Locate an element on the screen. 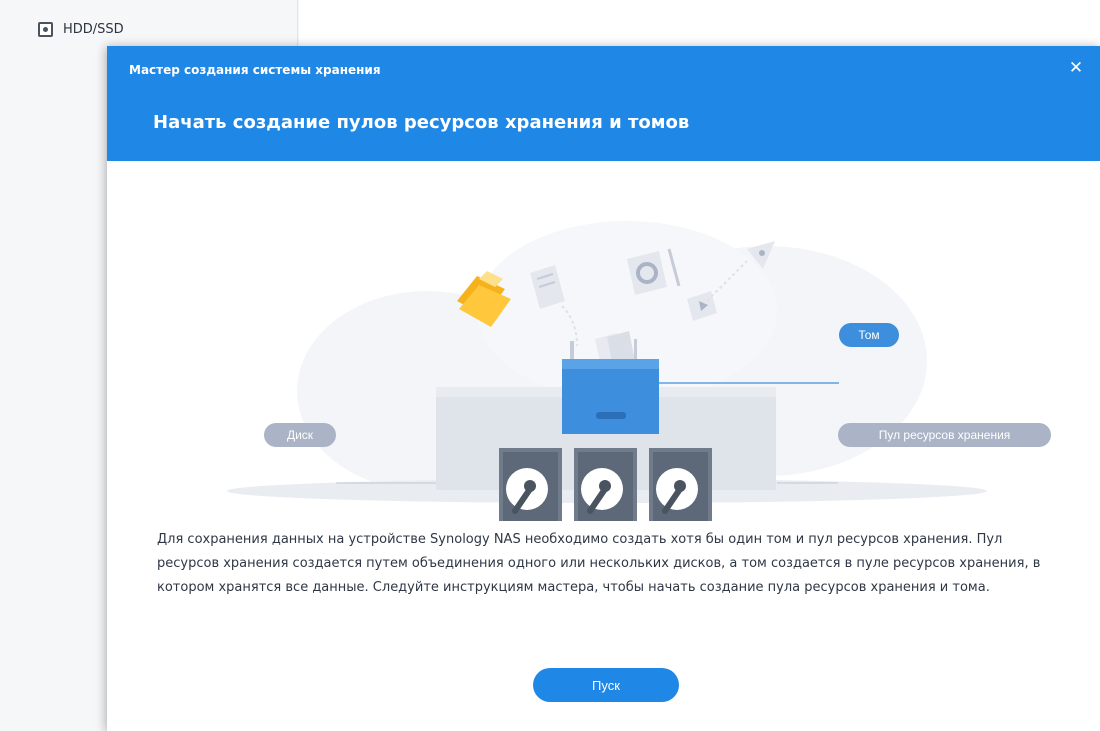 This screenshot has height=731, width=1100. start-button: Пуск is located at coordinates (606, 685).